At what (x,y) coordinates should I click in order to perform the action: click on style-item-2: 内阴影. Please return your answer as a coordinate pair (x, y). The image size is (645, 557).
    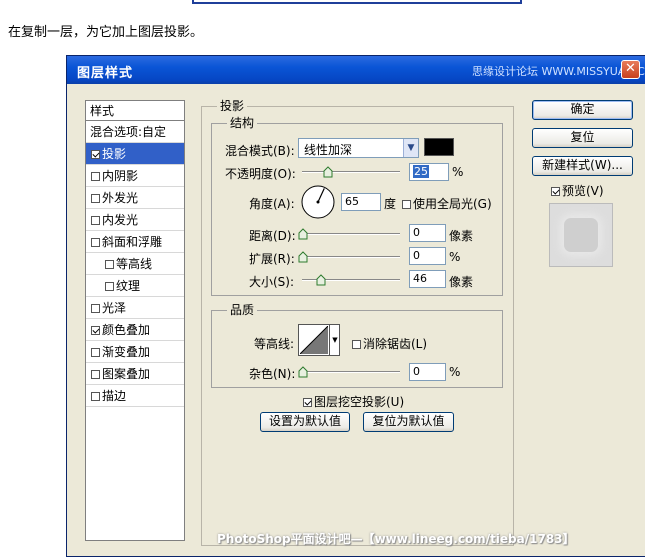
    Looking at the image, I should click on (135, 176).